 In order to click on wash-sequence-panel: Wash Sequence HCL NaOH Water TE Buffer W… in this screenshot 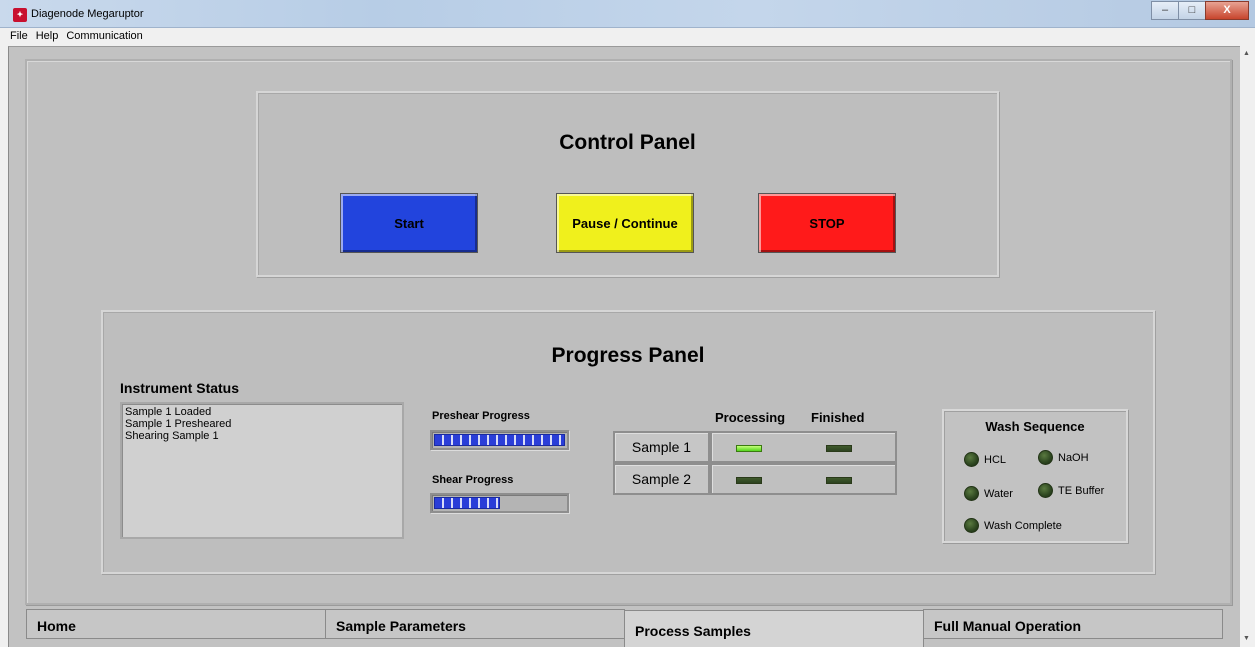, I will do `click(1035, 476)`.